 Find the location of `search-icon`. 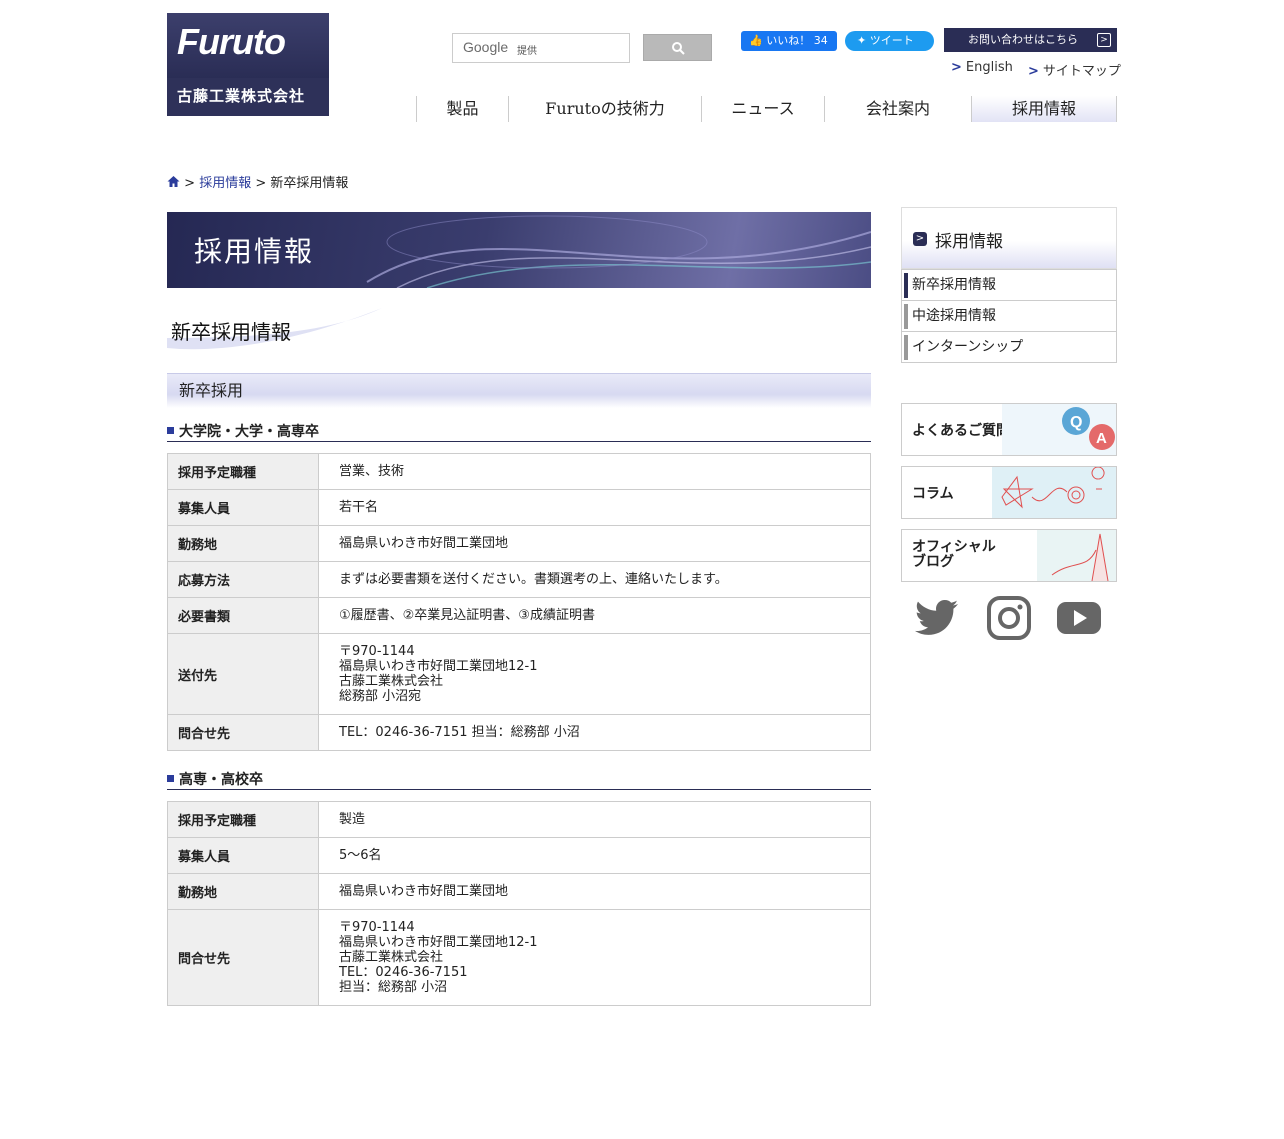

search-icon is located at coordinates (678, 48).